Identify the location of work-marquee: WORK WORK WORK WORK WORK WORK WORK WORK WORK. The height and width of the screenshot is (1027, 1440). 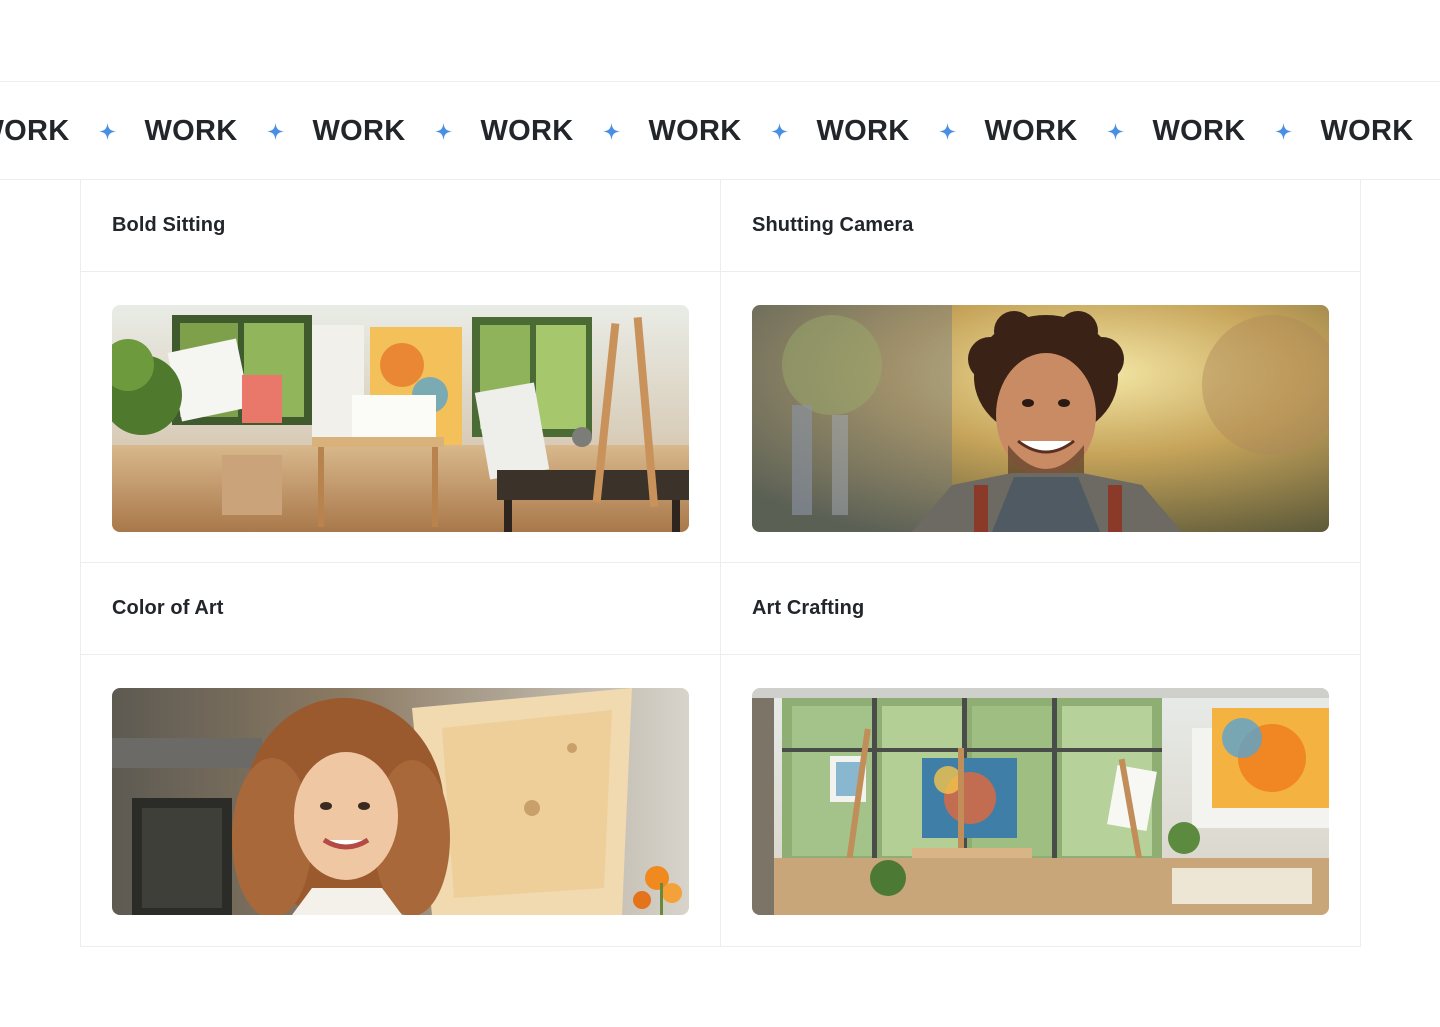
(720, 130).